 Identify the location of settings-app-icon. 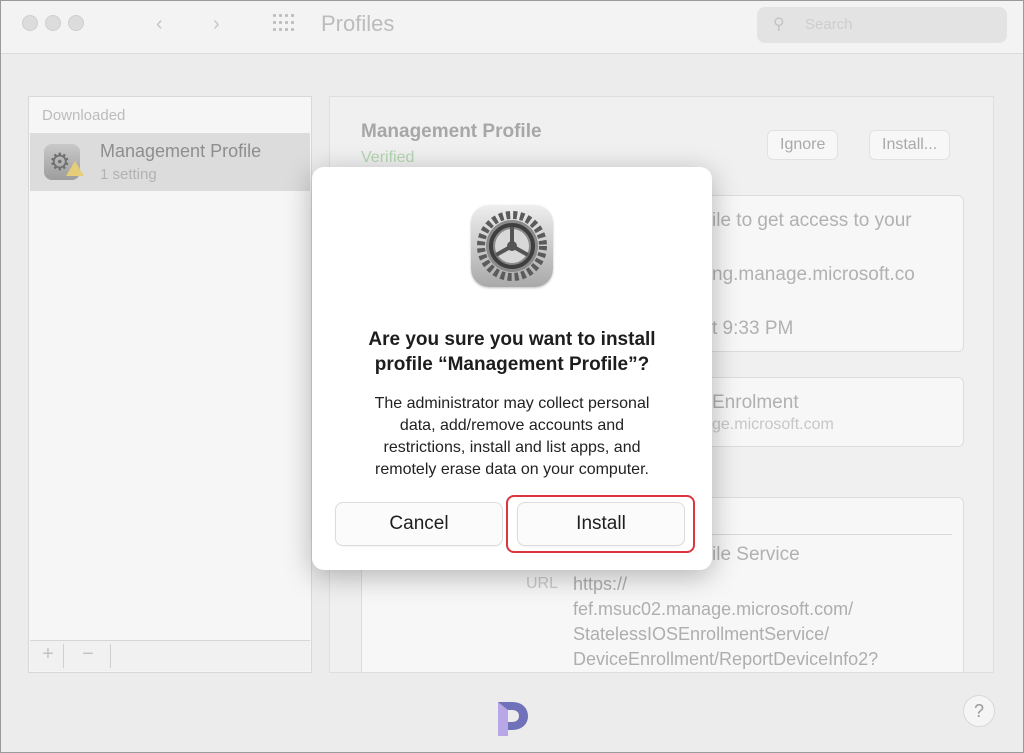
(512, 246).